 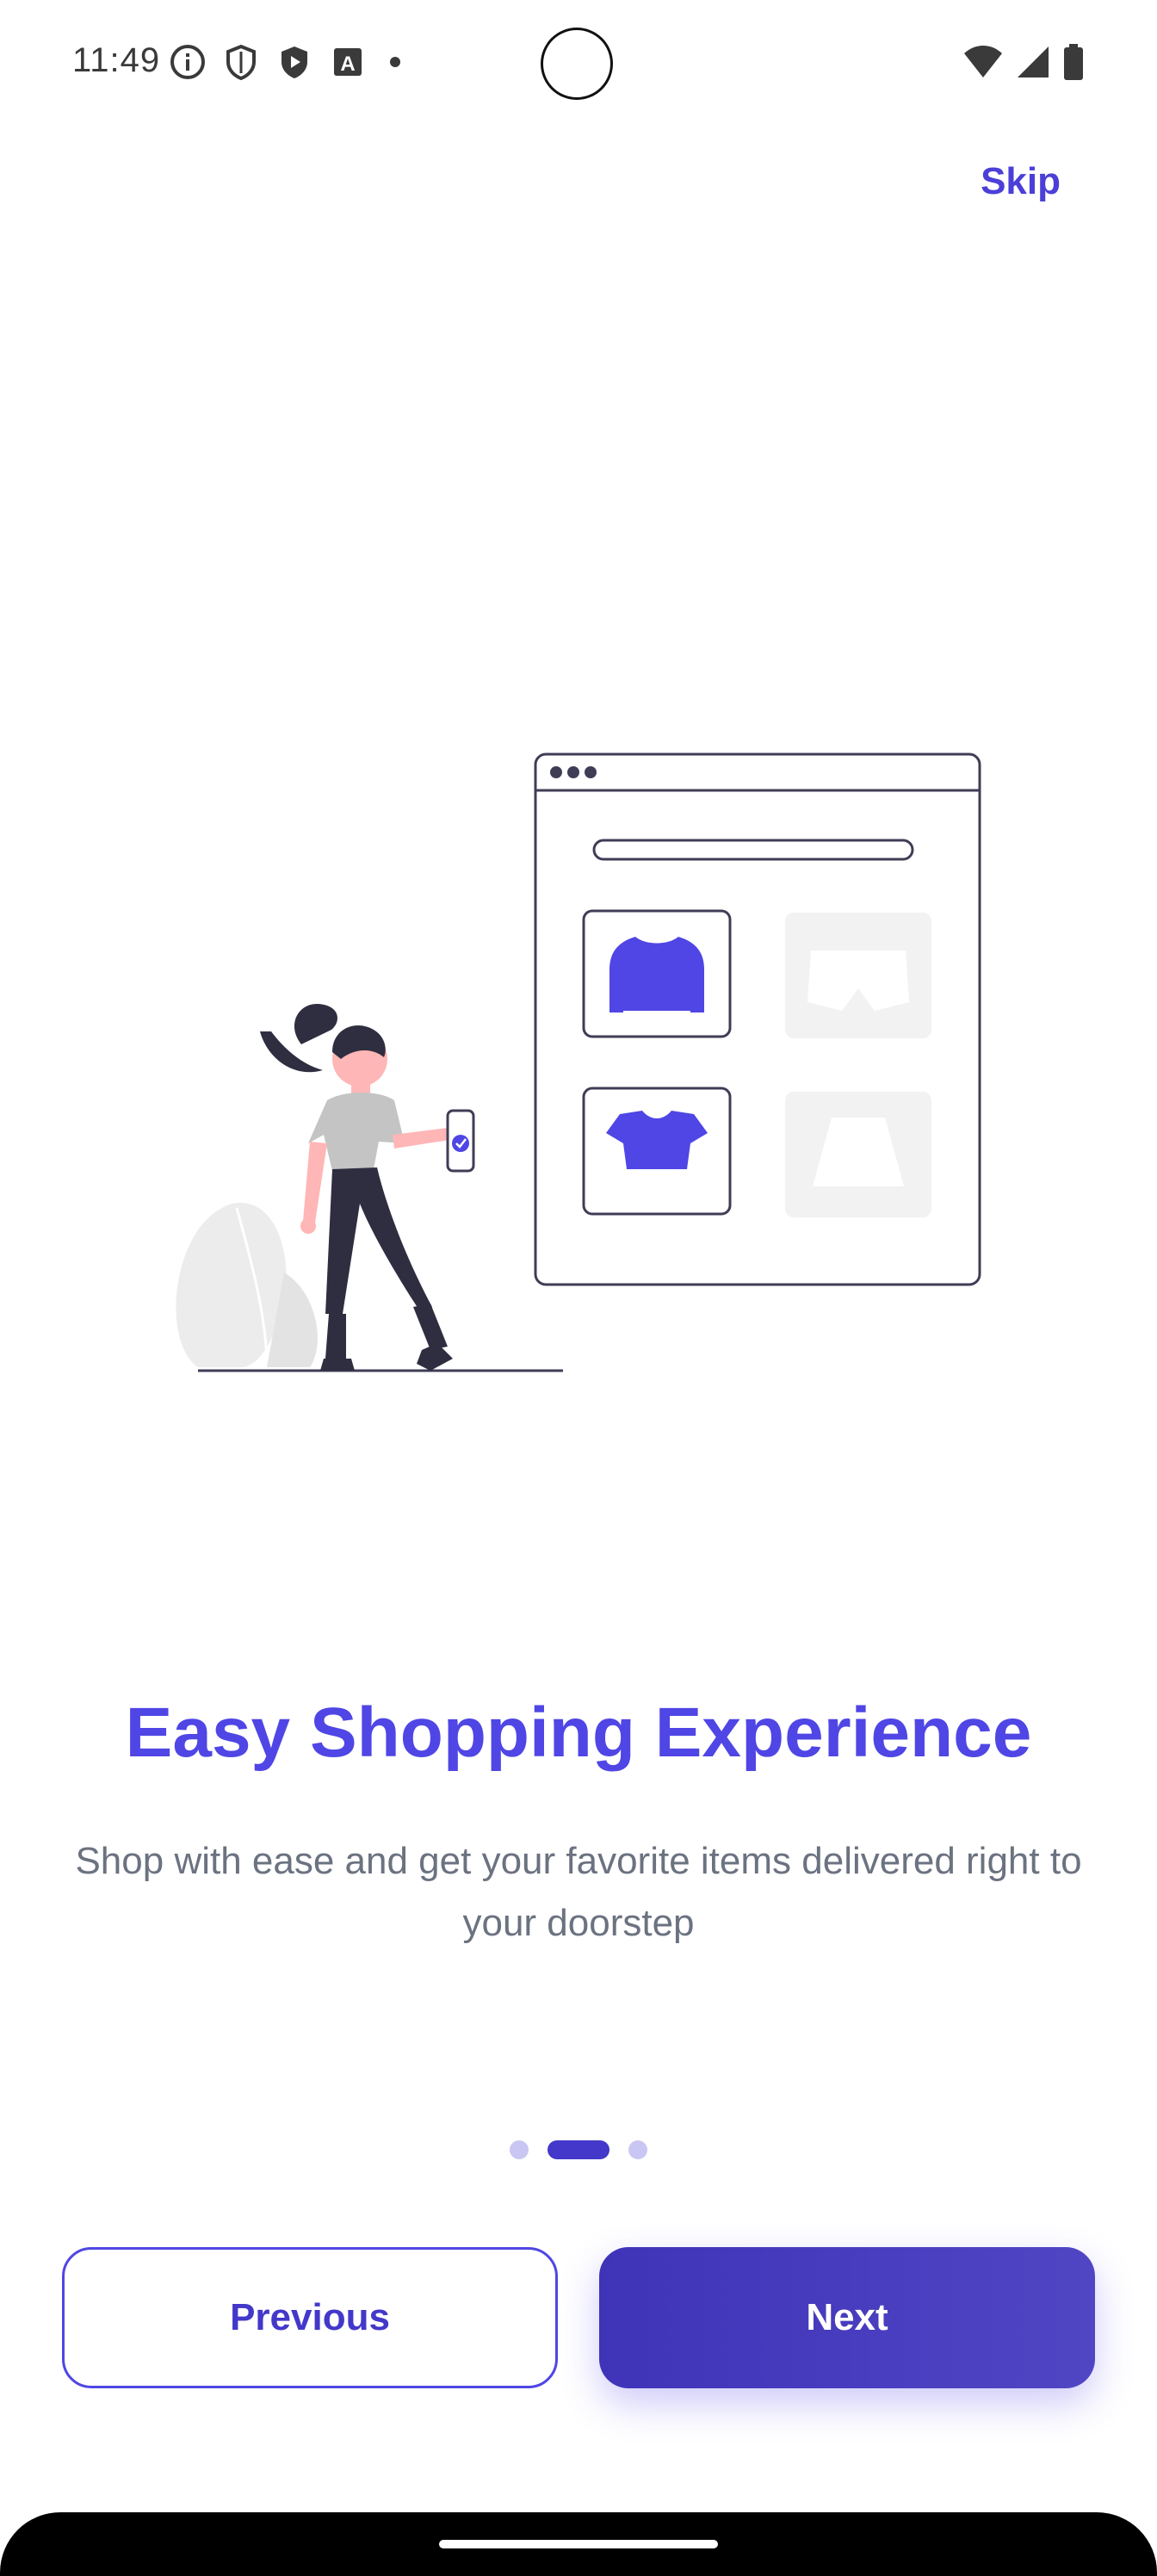 What do you see at coordinates (1021, 182) in the screenshot?
I see `skip-button: Skip` at bounding box center [1021, 182].